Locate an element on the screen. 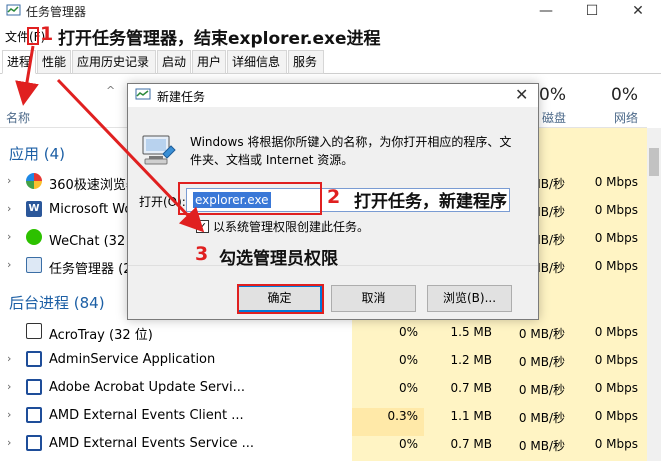 The width and height of the screenshot is (661, 461). annotation-arrows is located at coordinates (110, 139).